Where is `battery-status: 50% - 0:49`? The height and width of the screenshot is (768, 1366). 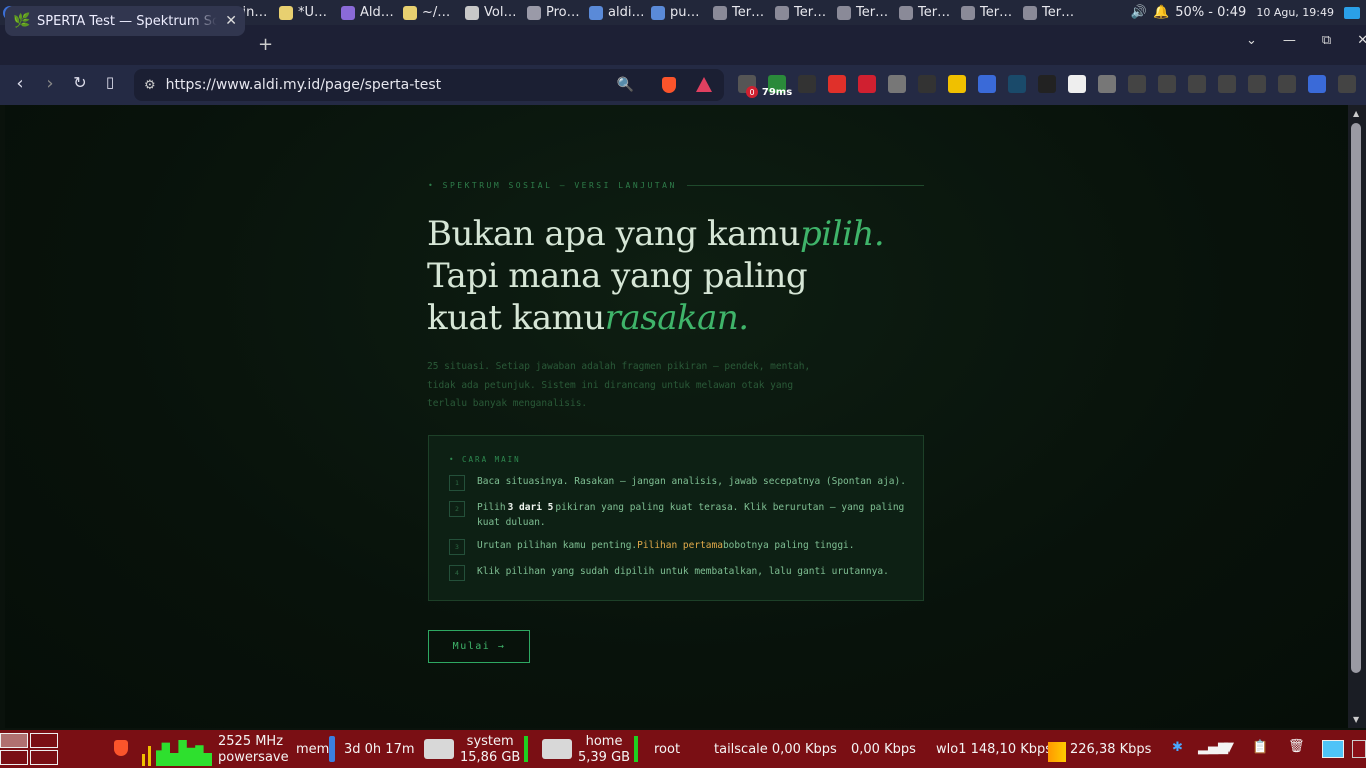 battery-status: 50% - 0:49 is located at coordinates (1210, 12).